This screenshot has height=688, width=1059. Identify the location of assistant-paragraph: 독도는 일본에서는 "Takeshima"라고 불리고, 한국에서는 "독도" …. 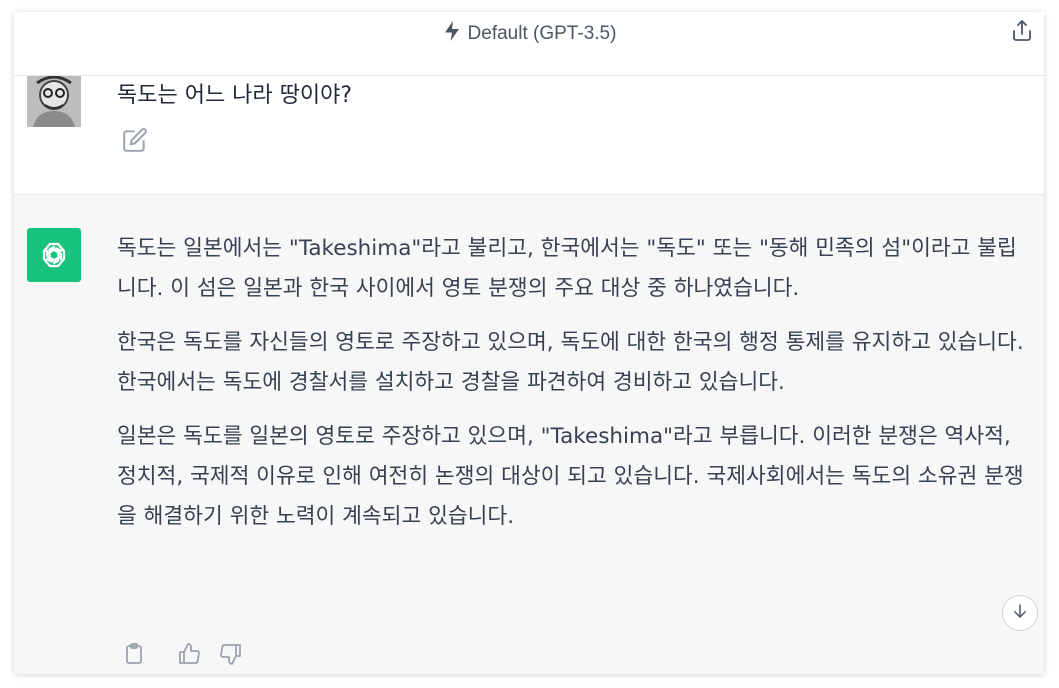
(567, 268).